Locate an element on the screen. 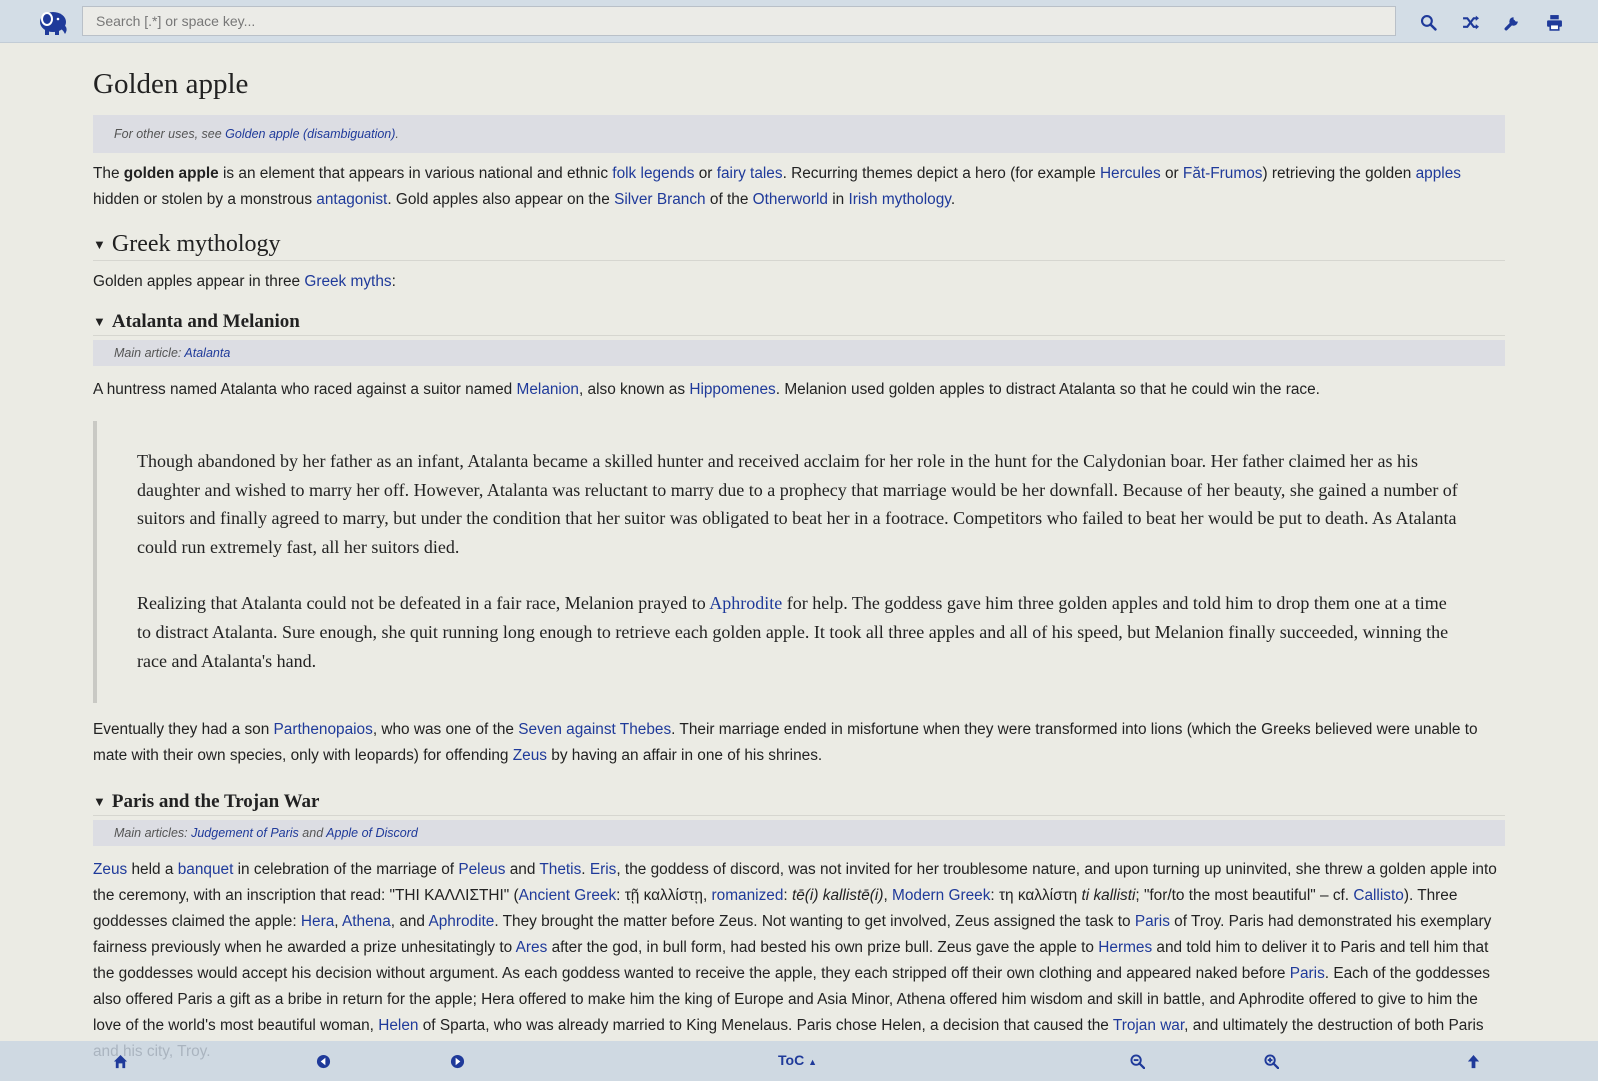  search-input is located at coordinates (739, 21).